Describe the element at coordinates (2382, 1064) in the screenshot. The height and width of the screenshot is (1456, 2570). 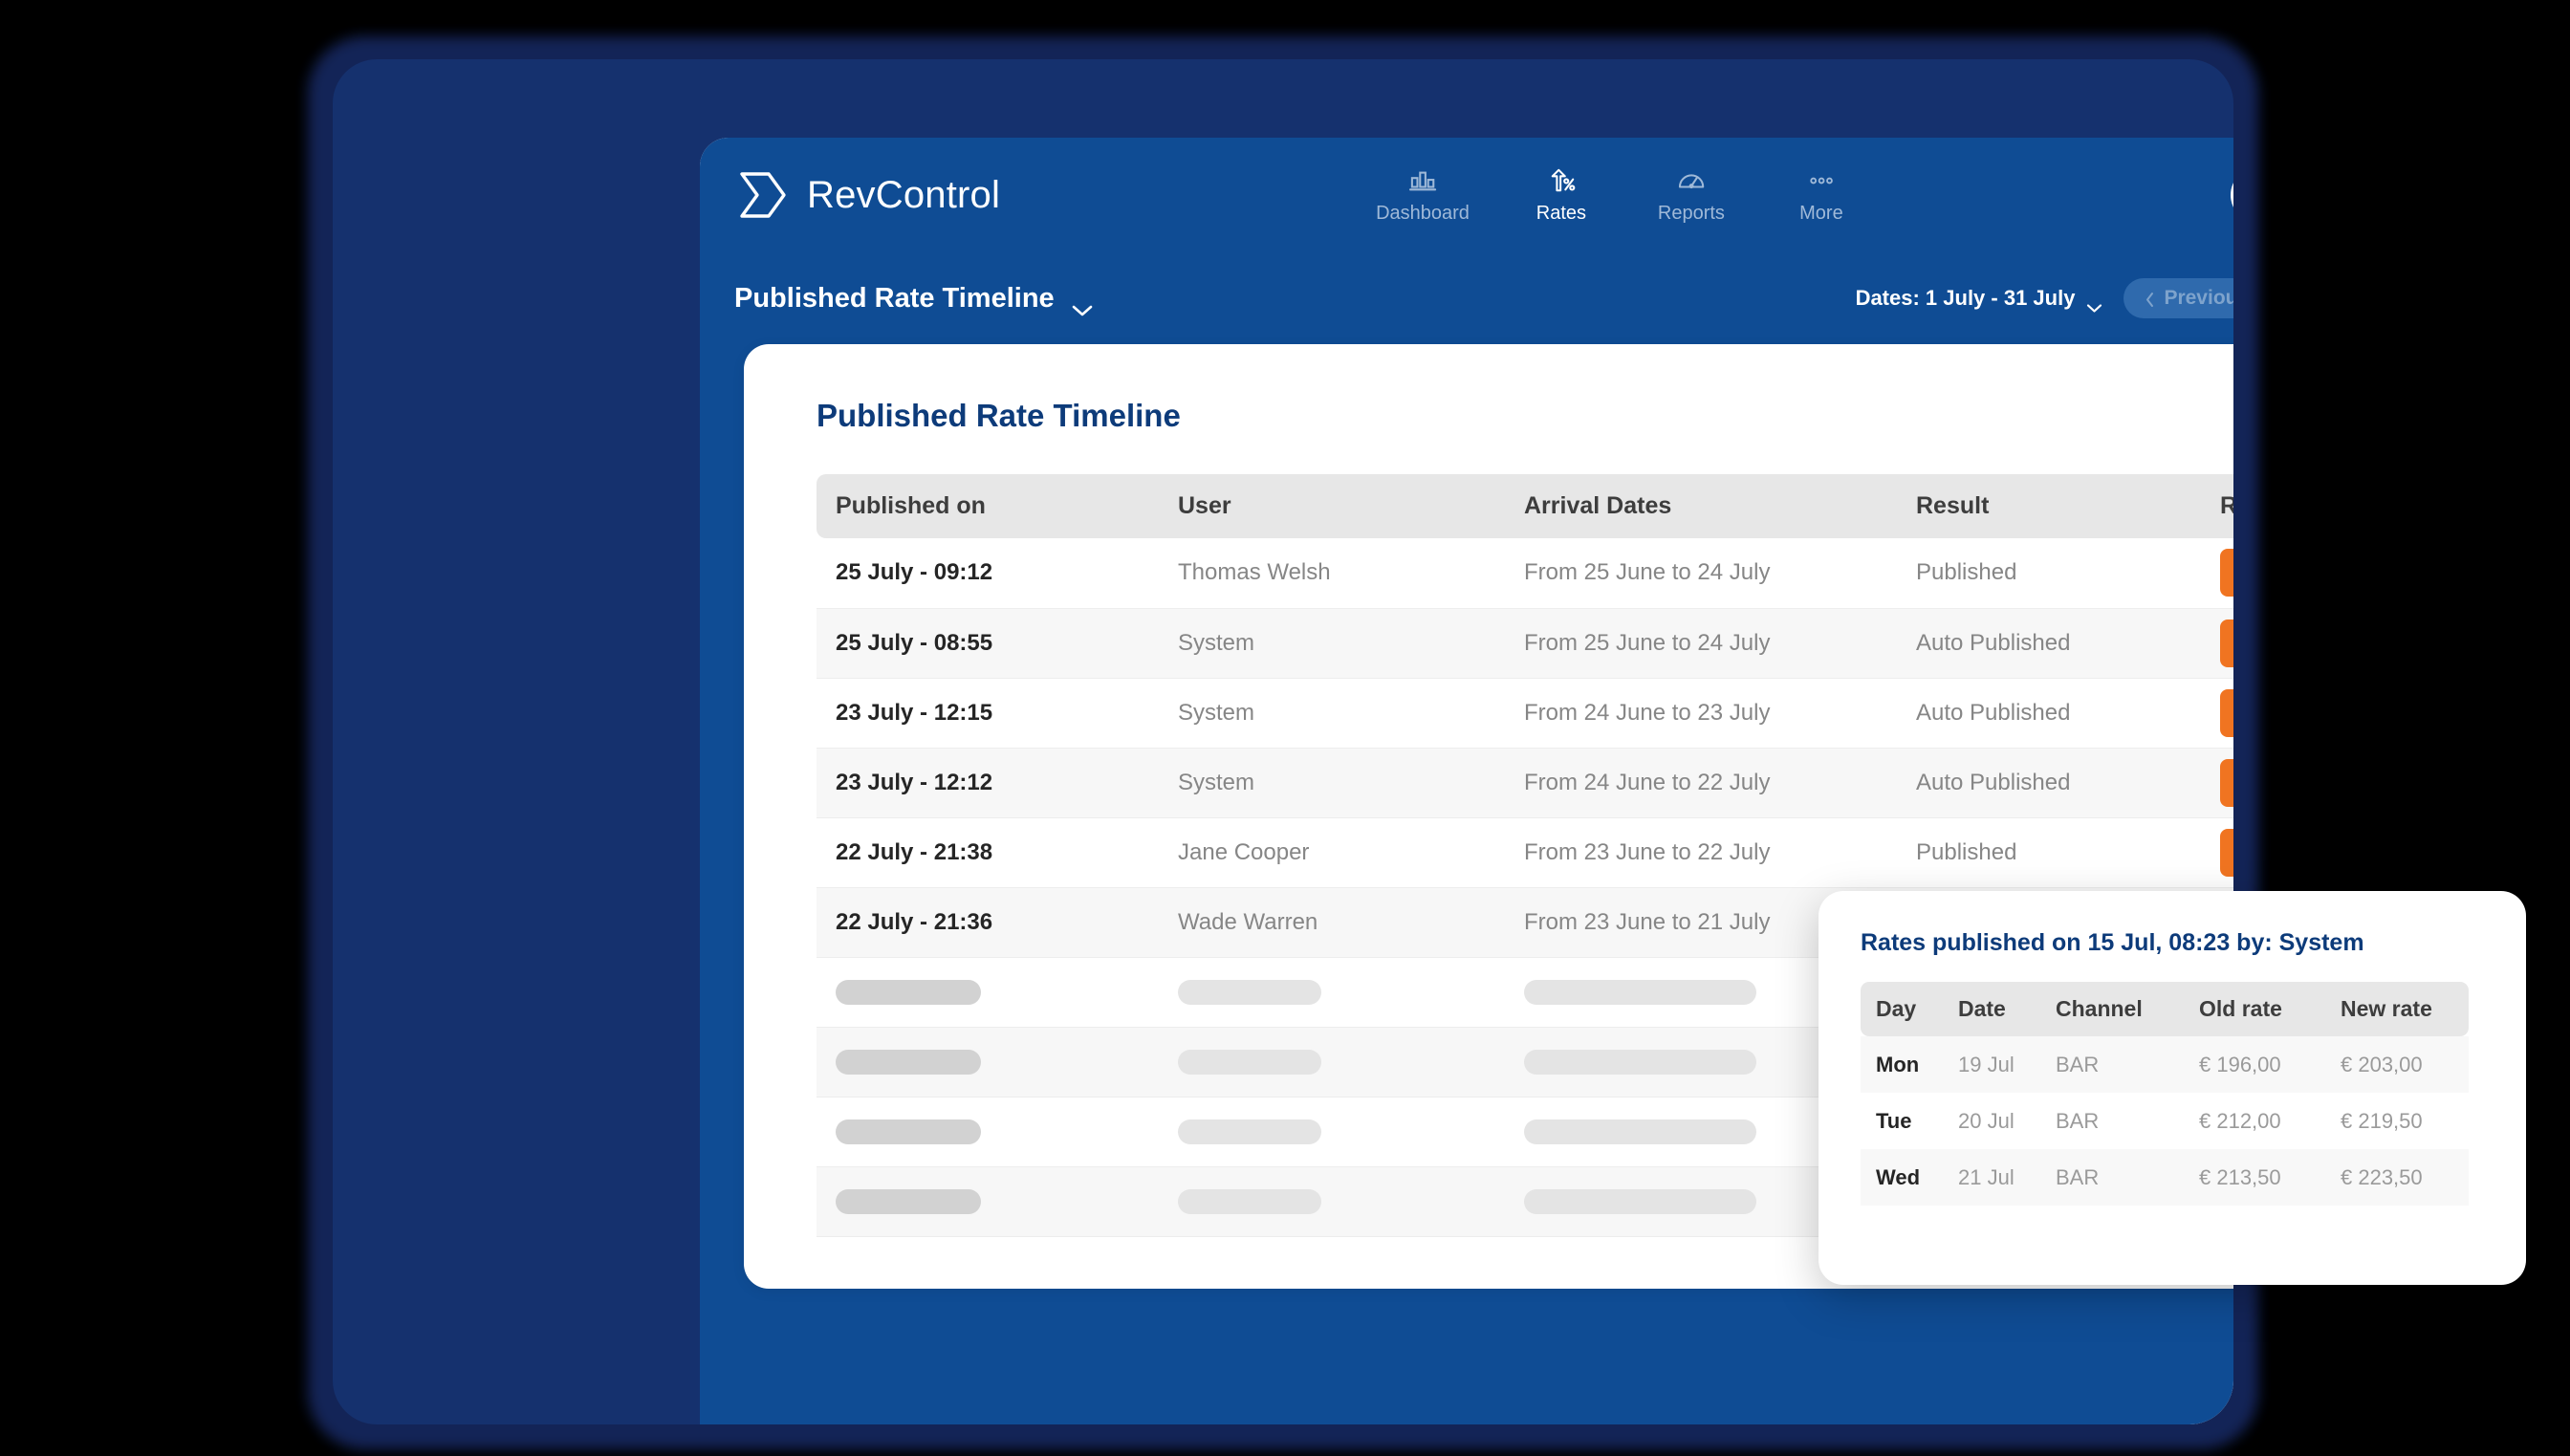
I see `popup-cell-new-rate: € 203,00` at that location.